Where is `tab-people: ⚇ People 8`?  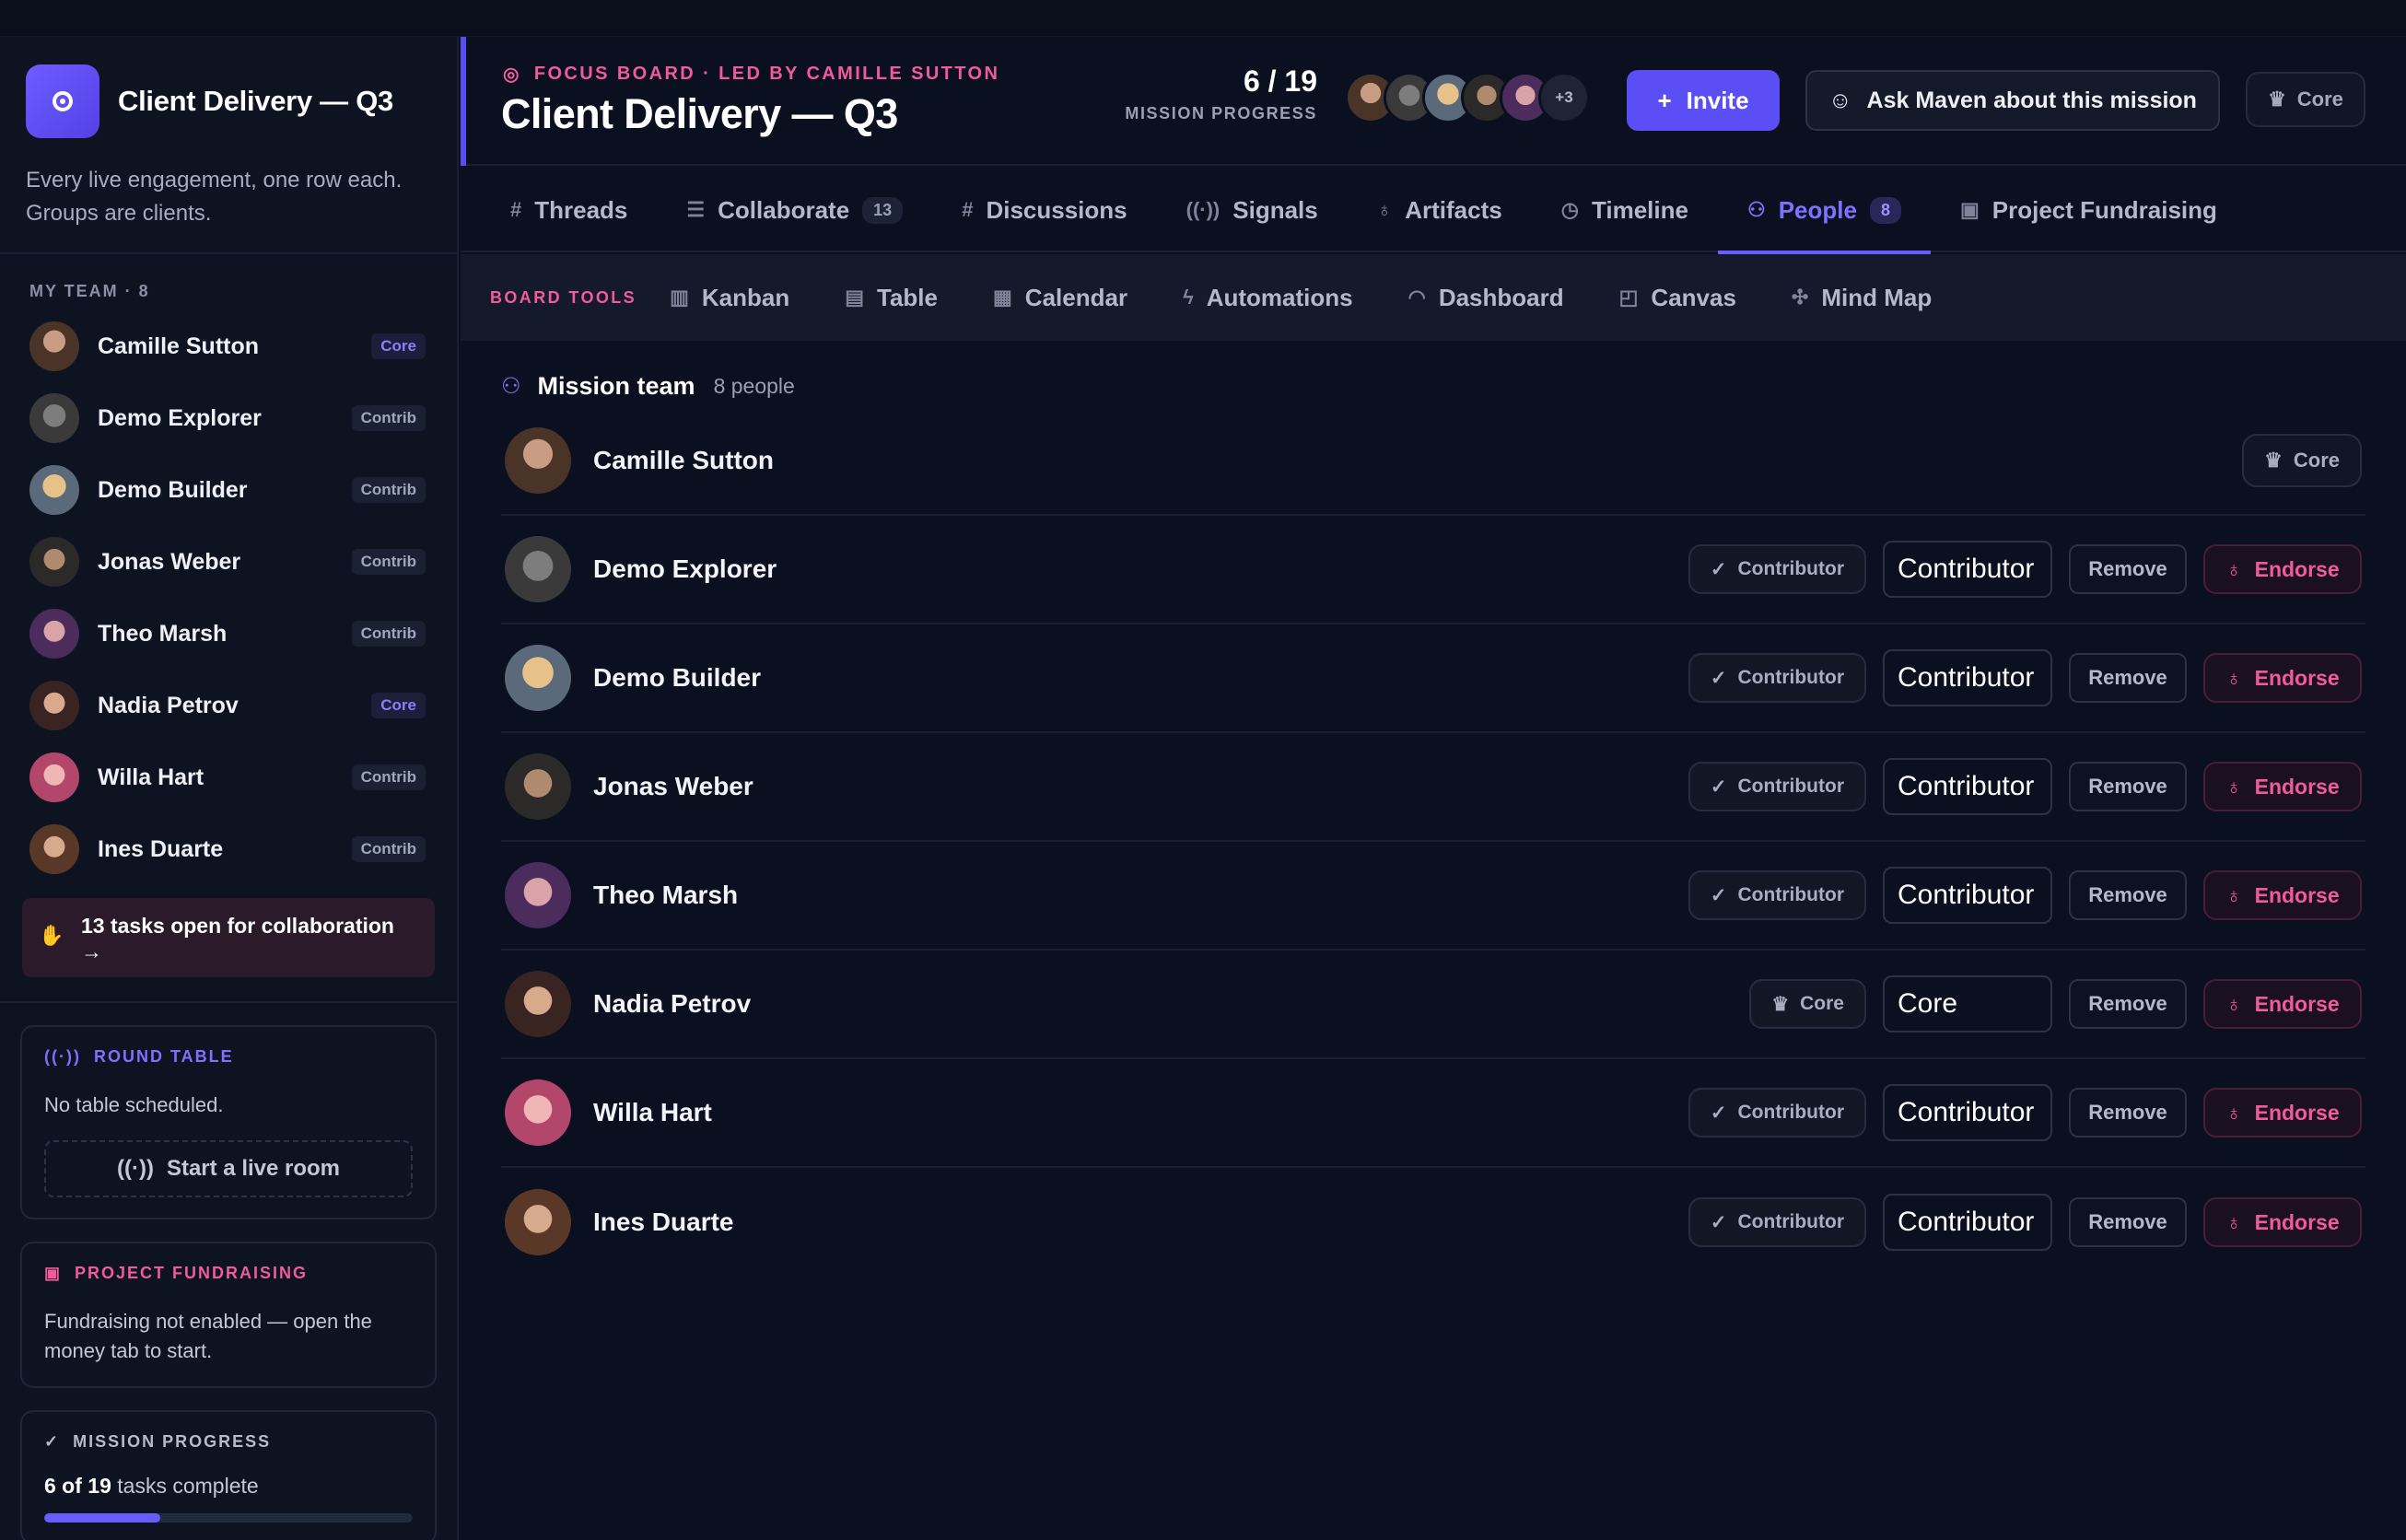 tab-people: ⚇ People 8 is located at coordinates (1824, 211).